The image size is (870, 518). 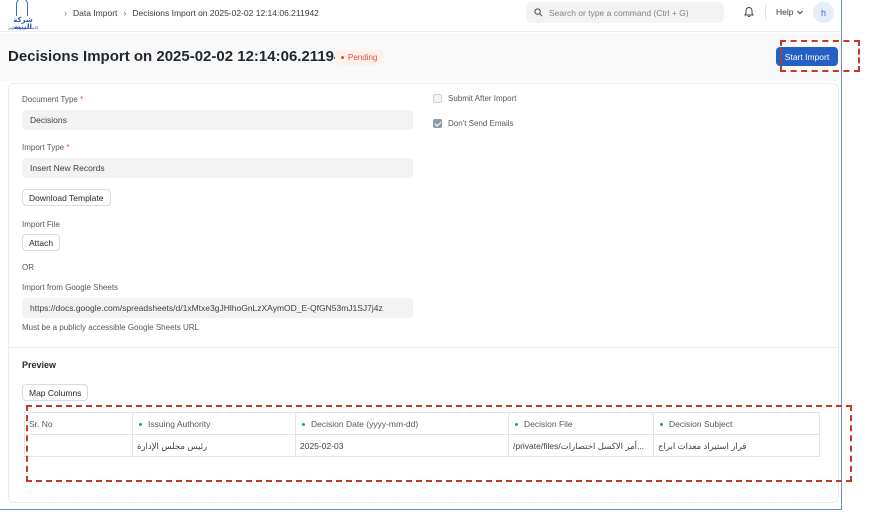 What do you see at coordinates (737, 424) in the screenshot?
I see `column-header-decision-subject: Decision Subject` at bounding box center [737, 424].